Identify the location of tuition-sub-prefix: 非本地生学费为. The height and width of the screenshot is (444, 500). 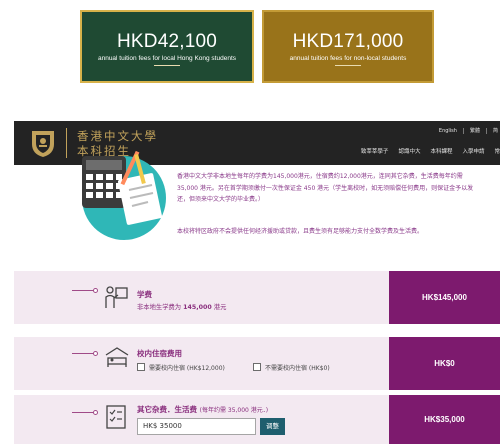
(159, 307).